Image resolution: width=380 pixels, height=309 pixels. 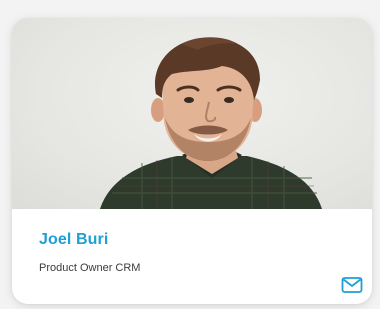 What do you see at coordinates (74, 239) in the screenshot?
I see `profile-name: Joel Buri` at bounding box center [74, 239].